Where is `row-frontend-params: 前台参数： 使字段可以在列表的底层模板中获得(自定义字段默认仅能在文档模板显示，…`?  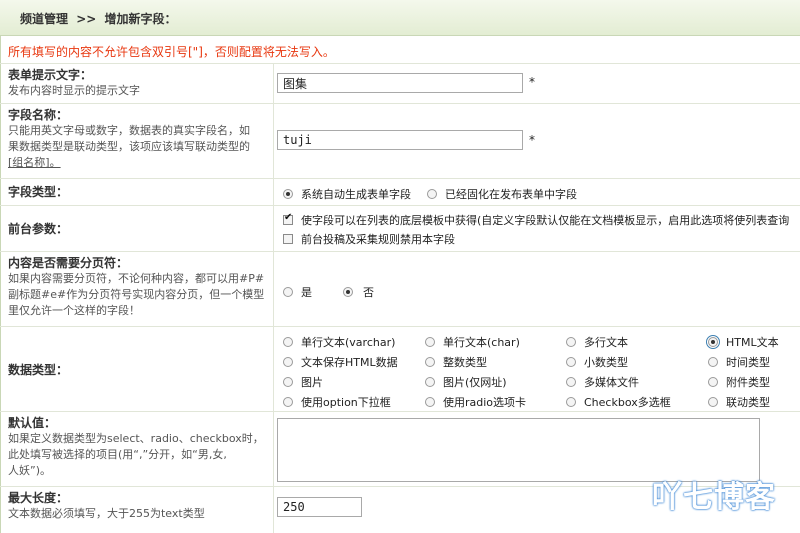 row-frontend-params: 前台参数： 使字段可以在列表的底层模板中获得(自定义字段默认仅能在文档模板显示，… is located at coordinates (400, 229).